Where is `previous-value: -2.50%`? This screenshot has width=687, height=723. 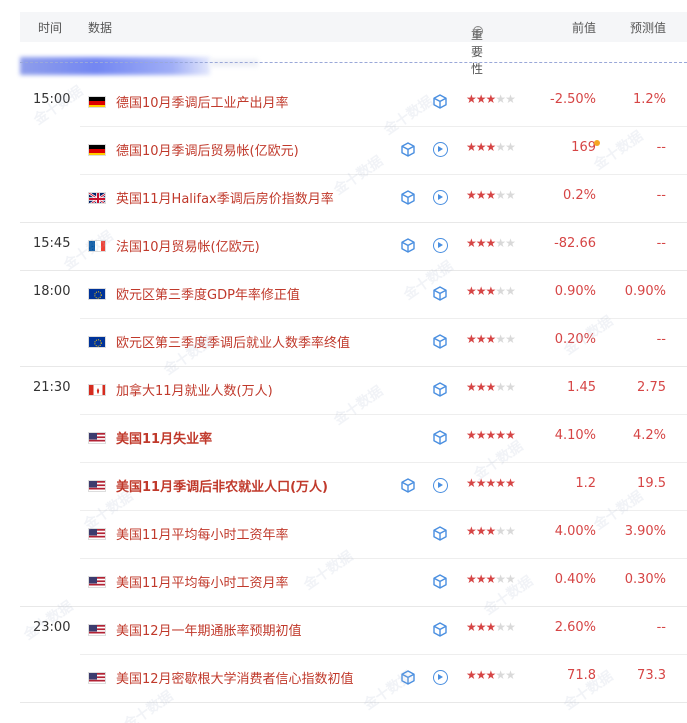
previous-value: -2.50% is located at coordinates (573, 99).